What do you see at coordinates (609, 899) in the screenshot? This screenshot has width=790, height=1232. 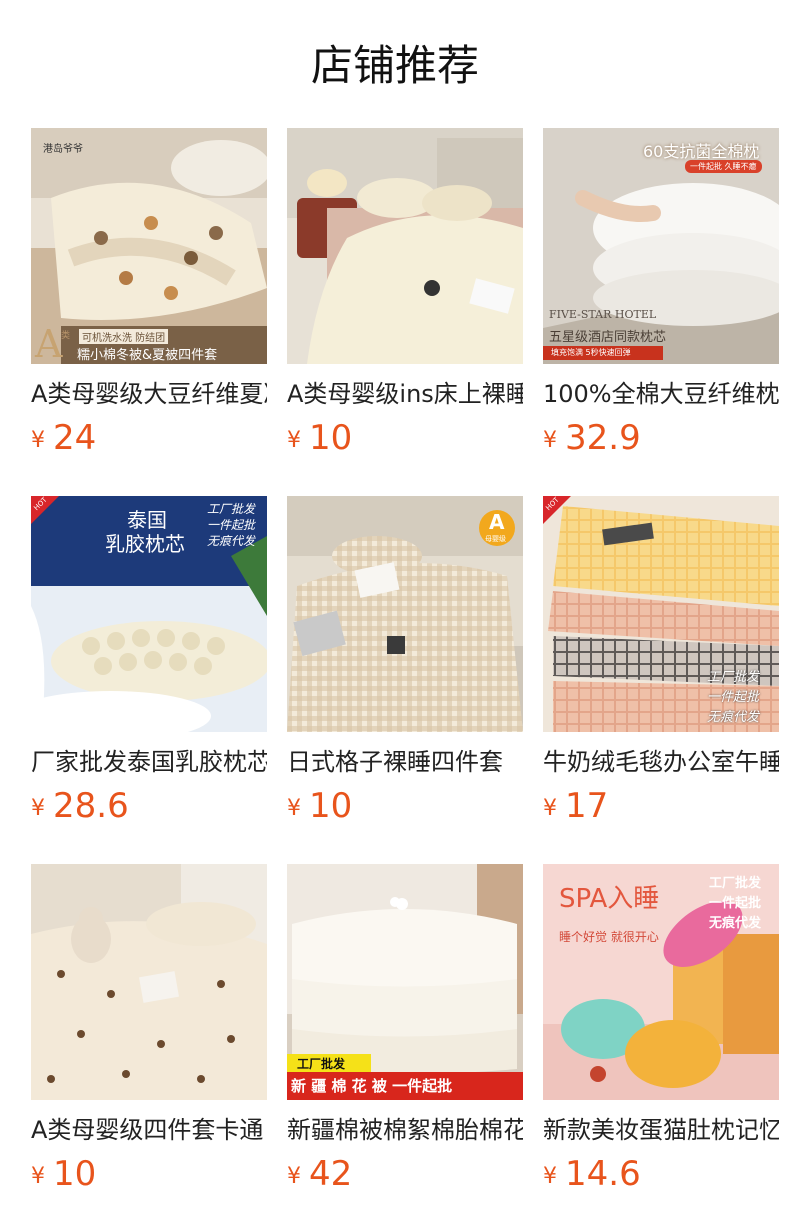 I see `image-headline: SPA入睡` at bounding box center [609, 899].